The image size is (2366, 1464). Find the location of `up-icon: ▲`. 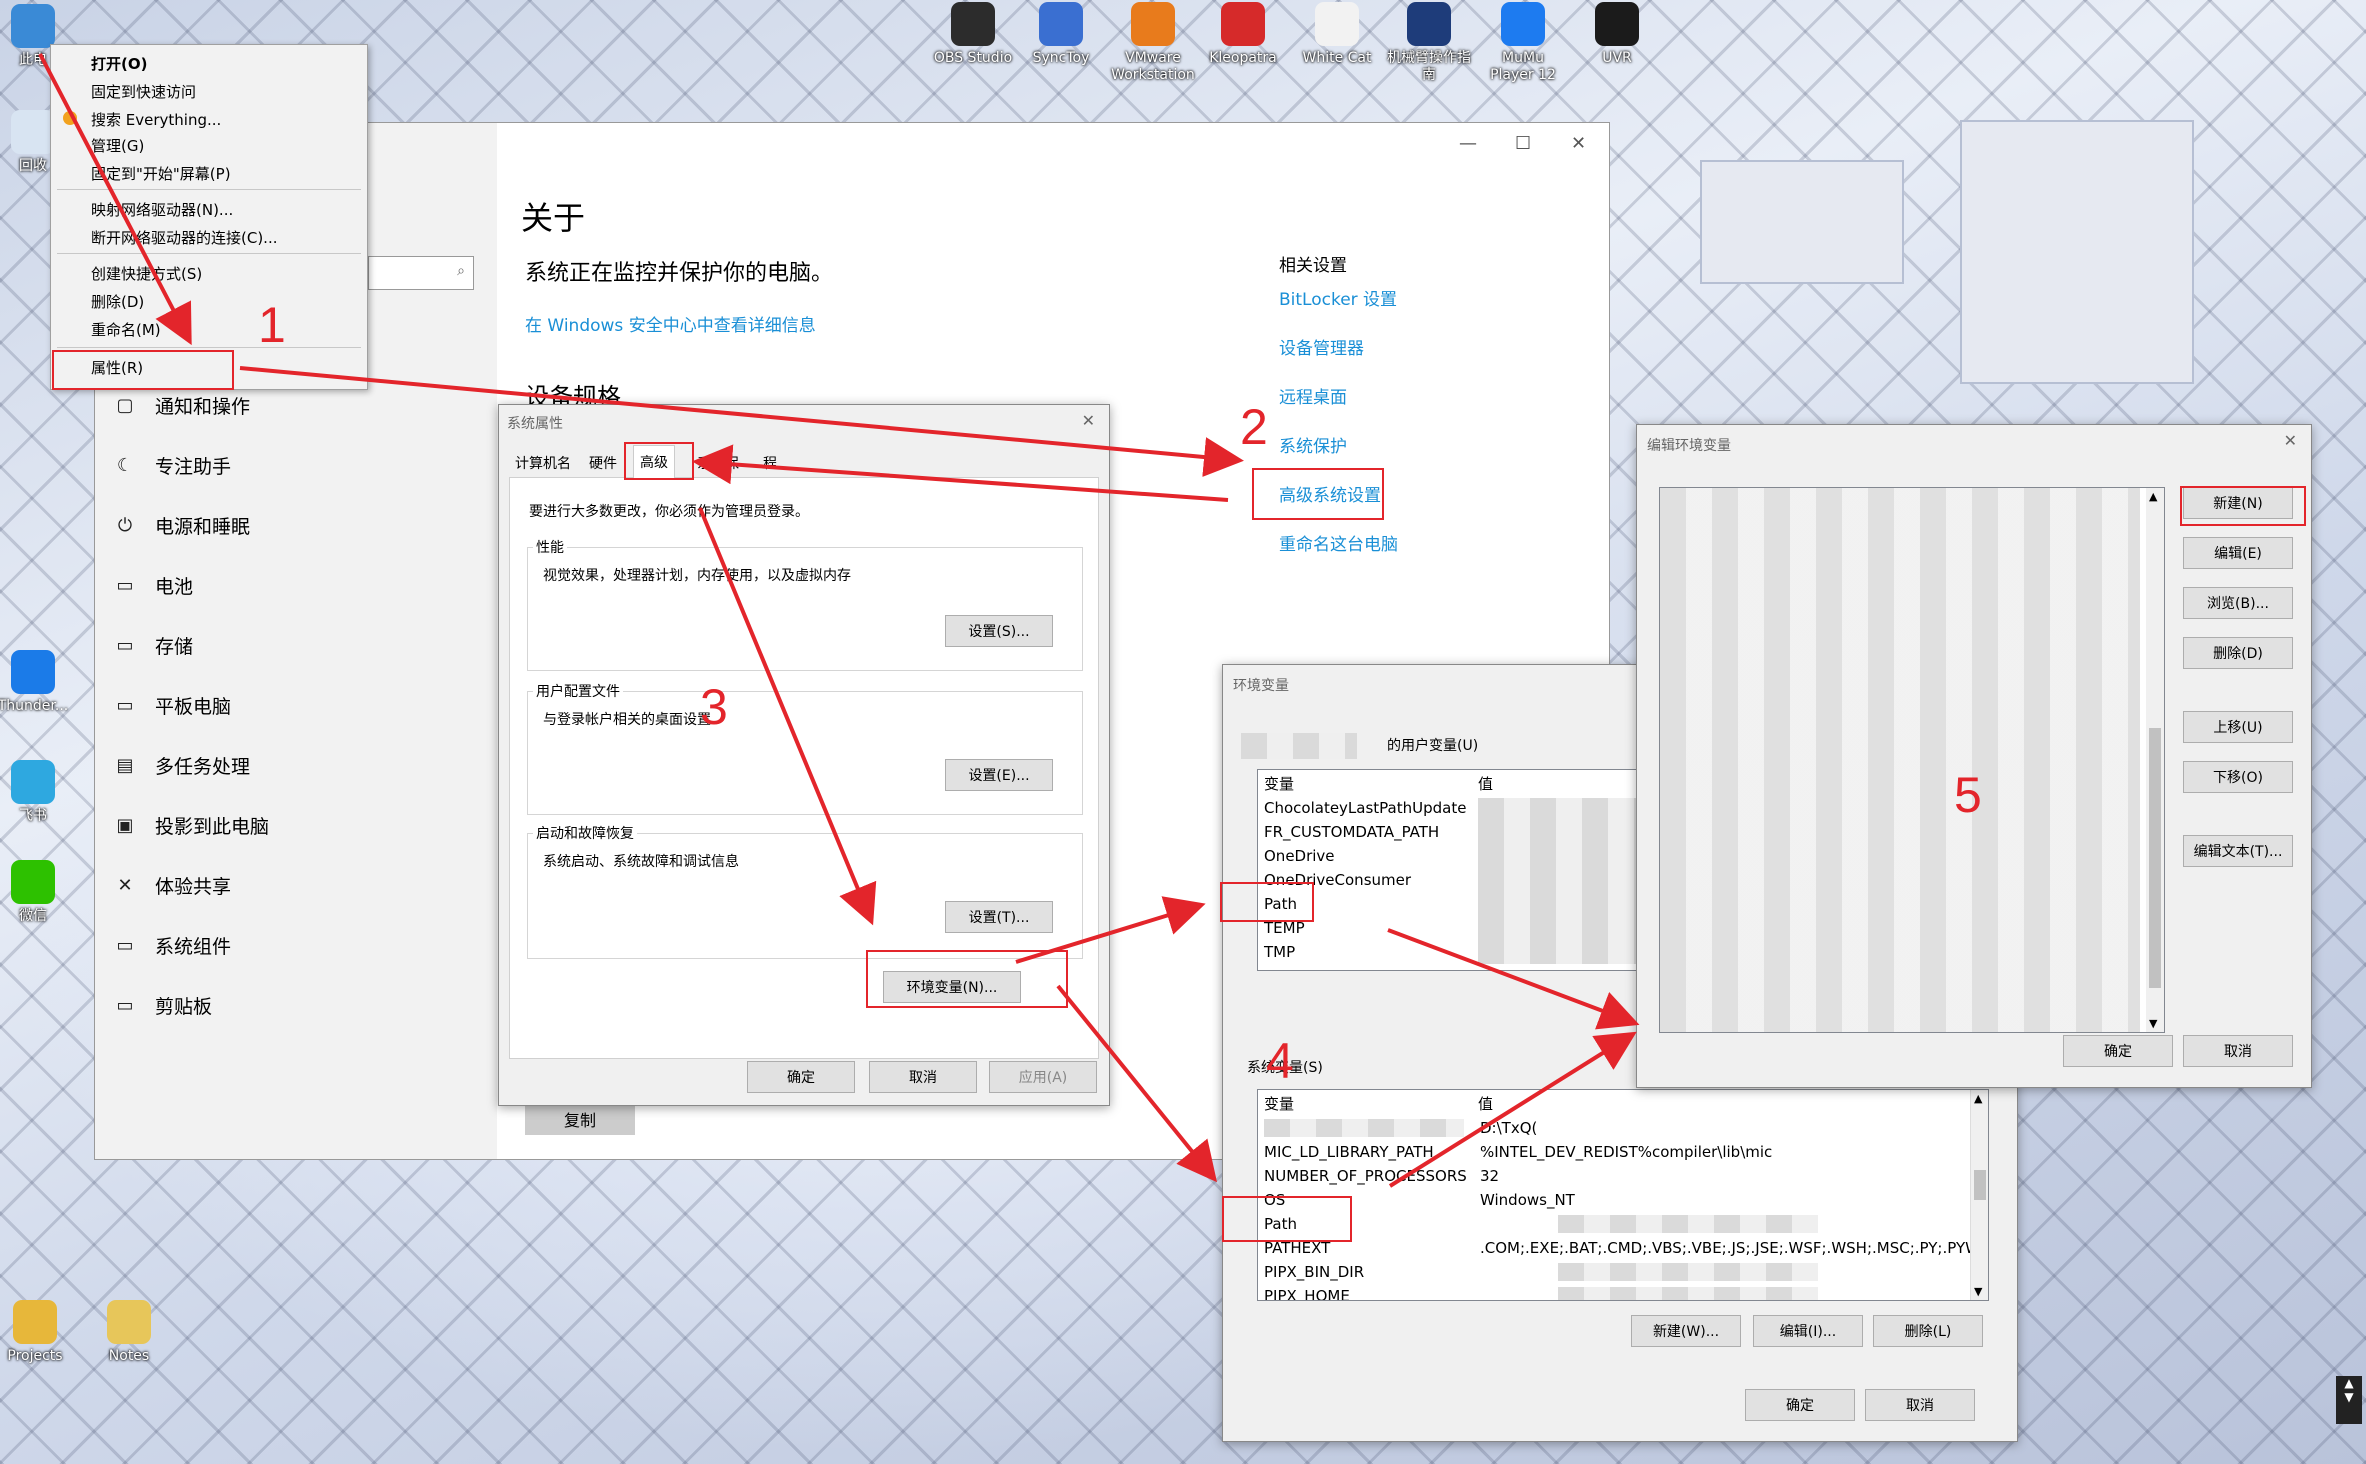

up-icon: ▲ is located at coordinates (2349, 1383).